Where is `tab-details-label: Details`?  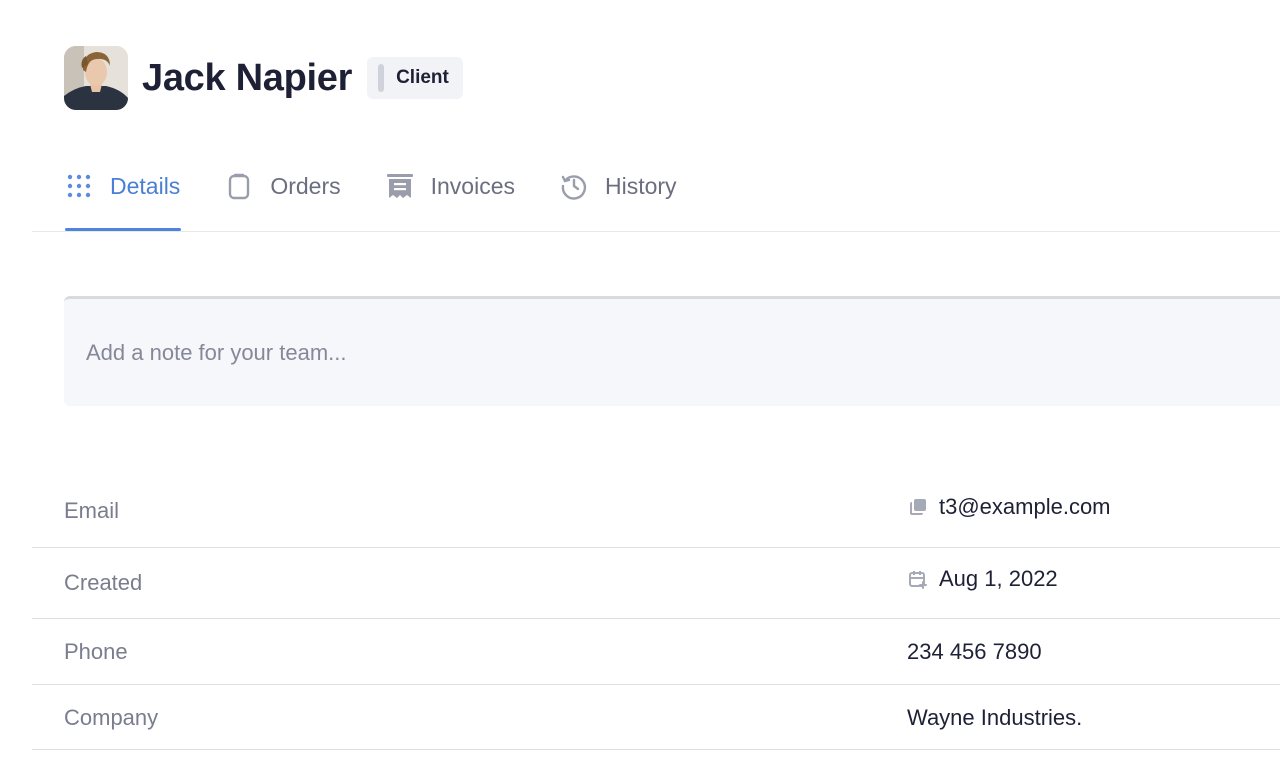
tab-details-label: Details is located at coordinates (145, 185).